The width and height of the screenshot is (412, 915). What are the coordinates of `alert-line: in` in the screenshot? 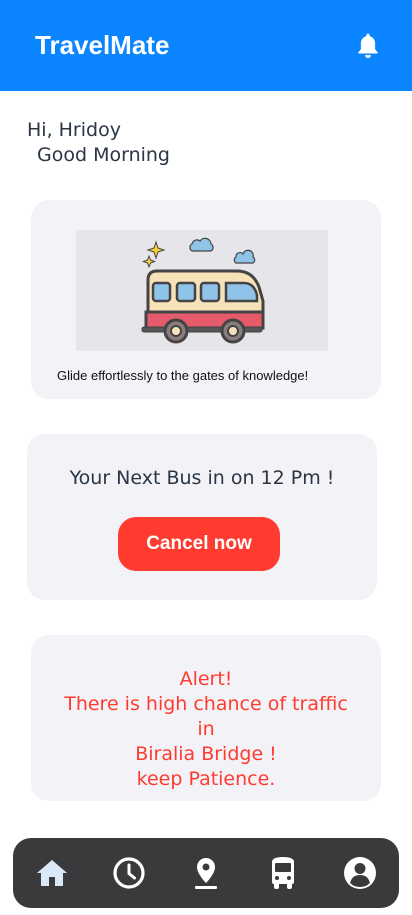 It's located at (206, 729).